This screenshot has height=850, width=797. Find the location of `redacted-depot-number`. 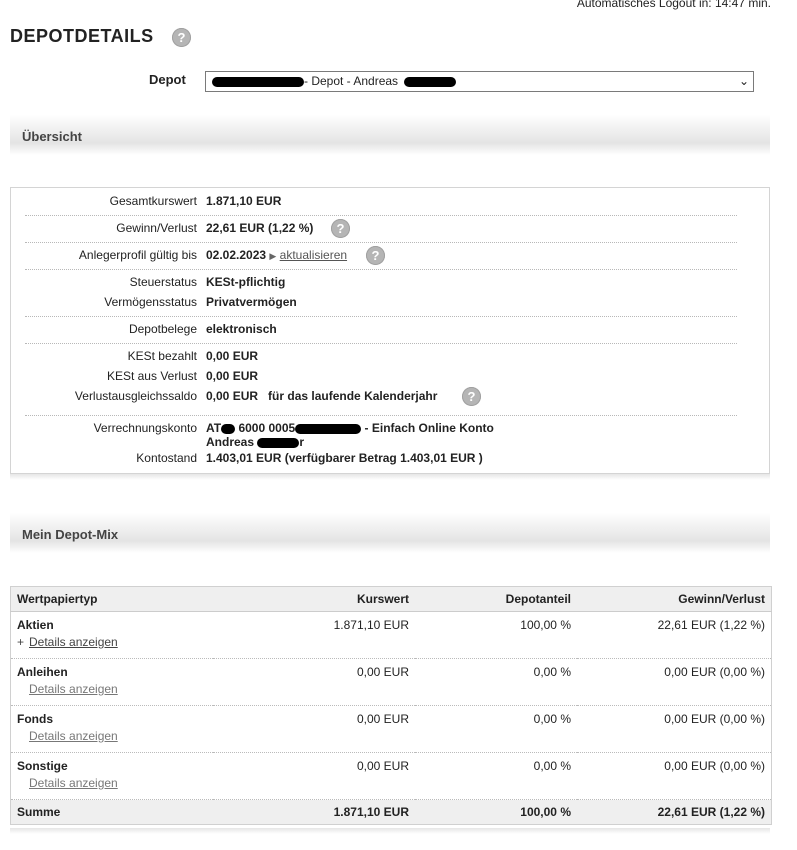

redacted-depot-number is located at coordinates (258, 81).